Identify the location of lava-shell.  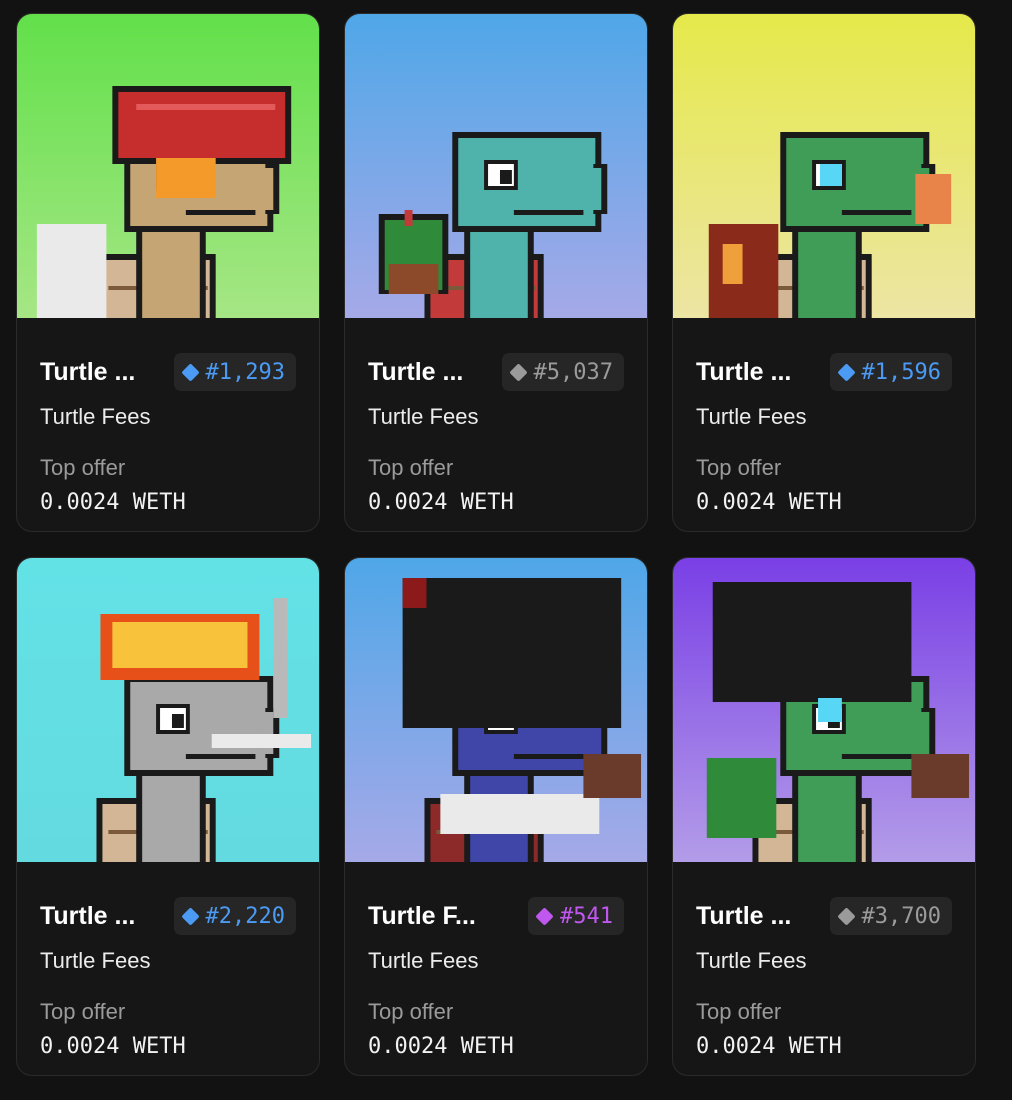
(743, 271).